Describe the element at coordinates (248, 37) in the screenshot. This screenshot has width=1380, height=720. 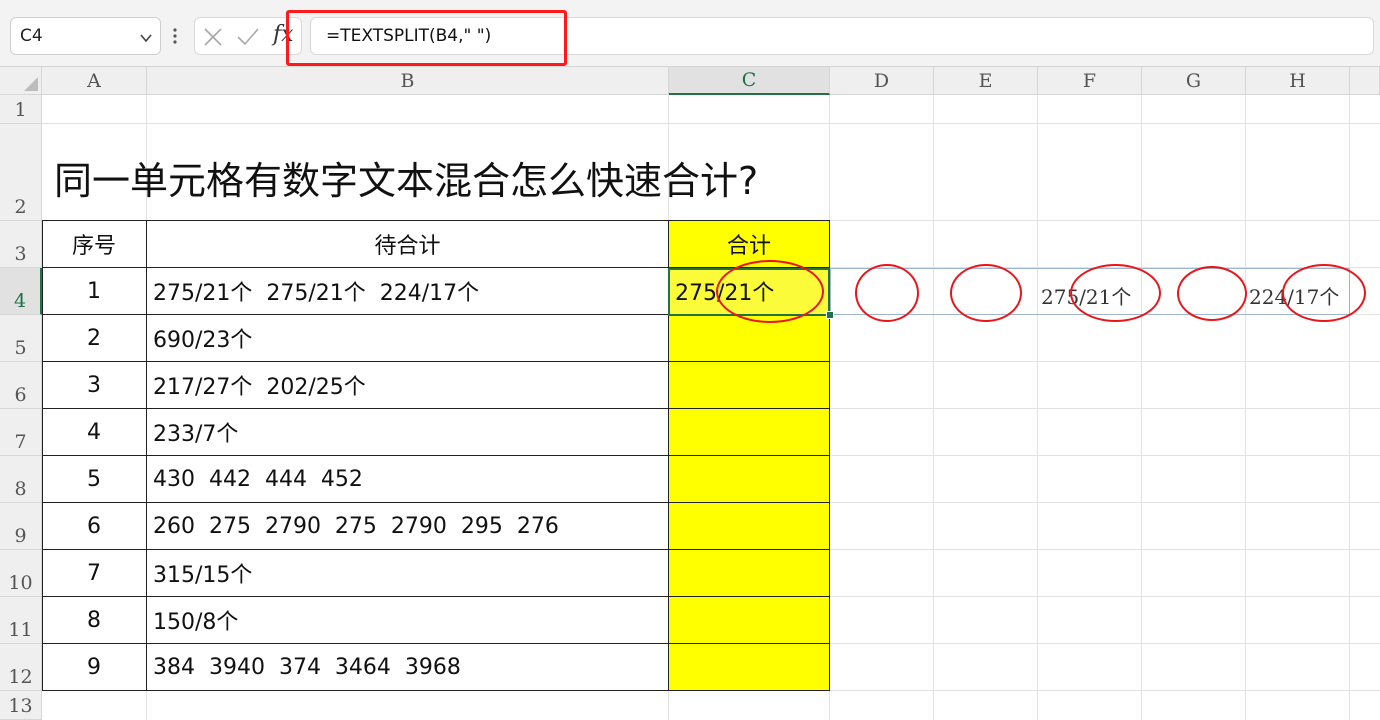
I see `enter-check-icon` at that location.